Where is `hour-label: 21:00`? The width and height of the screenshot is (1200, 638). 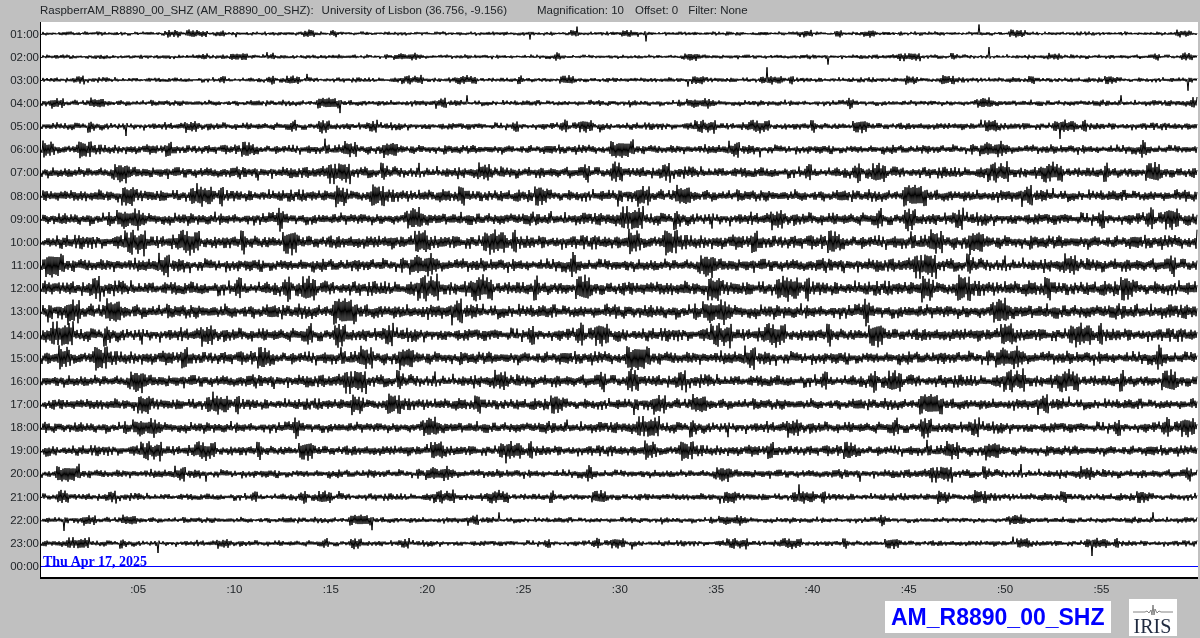 hour-label: 21:00 is located at coordinates (24, 497).